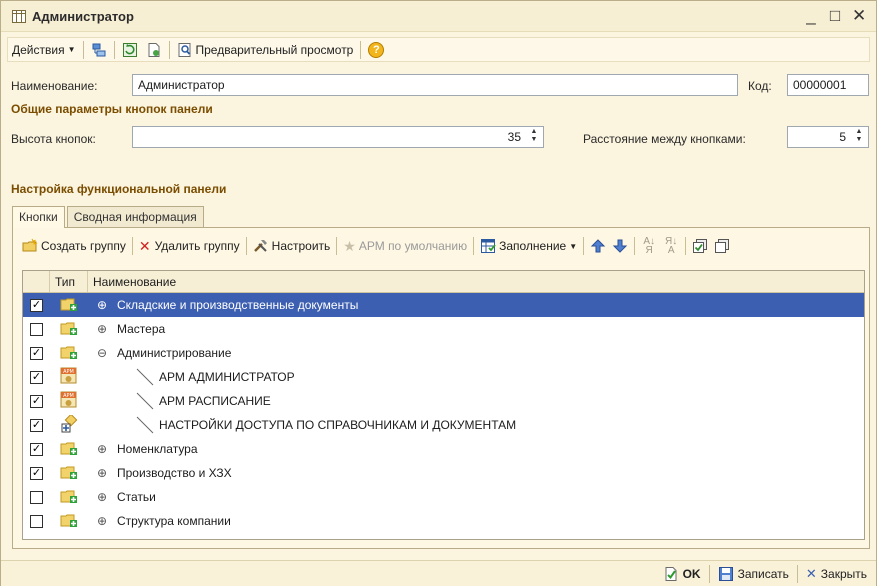 This screenshot has height=586, width=877. Describe the element at coordinates (682, 573) in the screenshot. I see `ok-button: OK` at that location.